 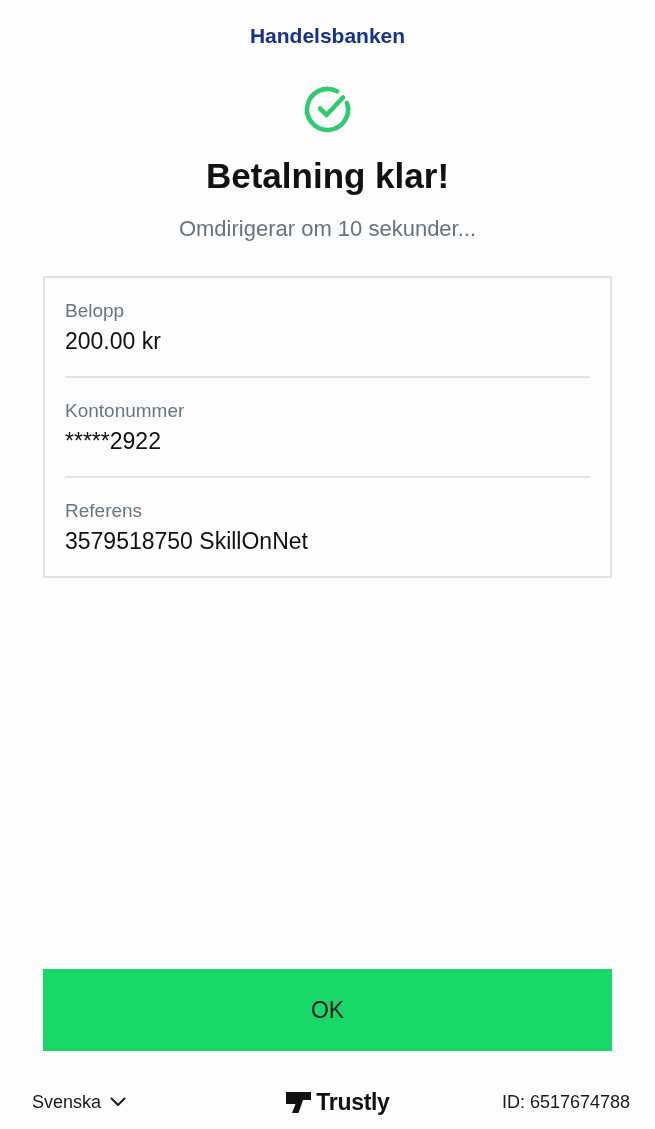 What do you see at coordinates (327, 1010) in the screenshot?
I see `ok-button: OK` at bounding box center [327, 1010].